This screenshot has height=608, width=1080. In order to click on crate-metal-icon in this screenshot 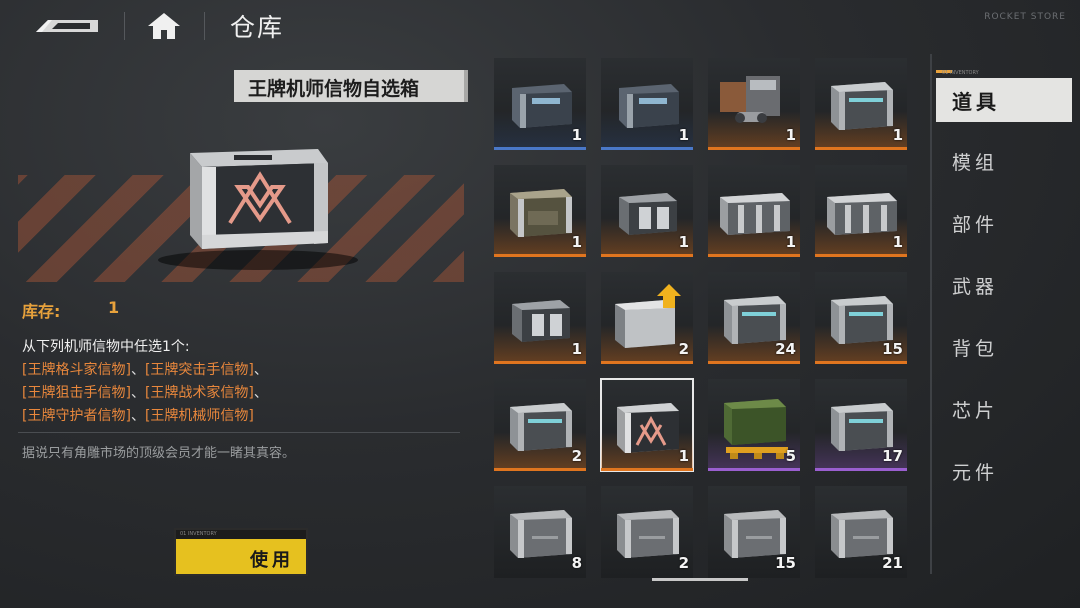, I will do `click(862, 106)`.